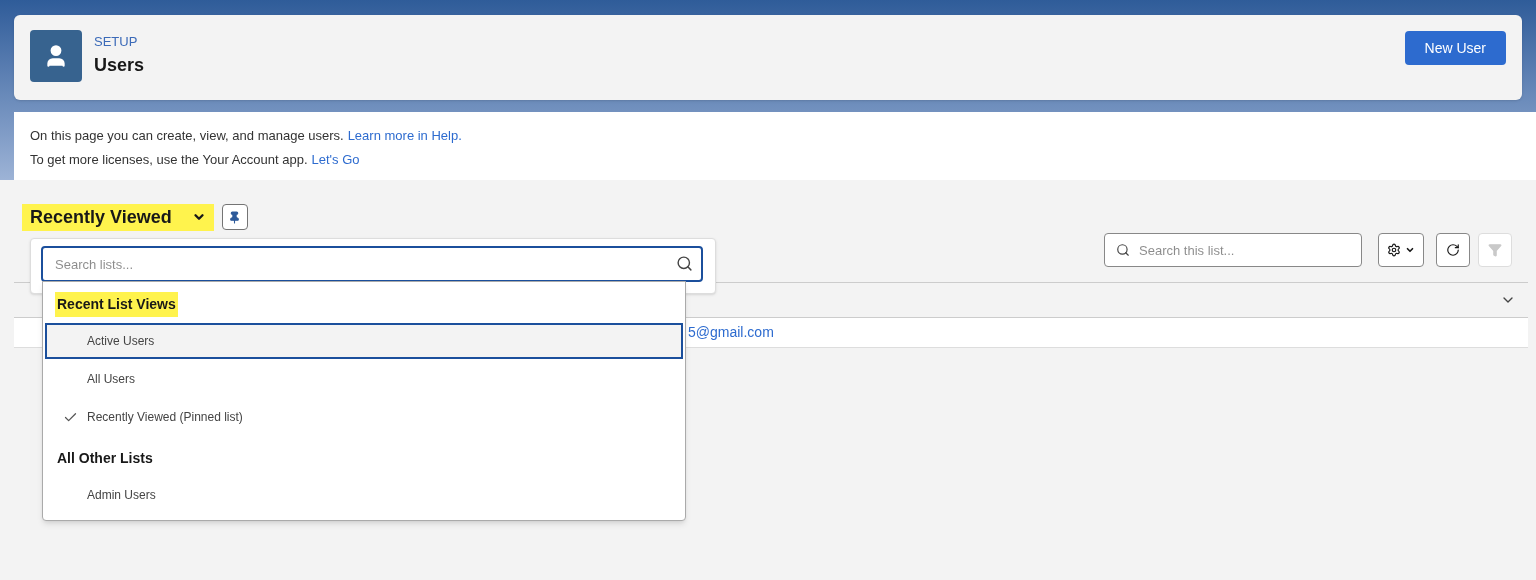 This screenshot has width=1536, height=580. I want to click on settings-button, so click(1401, 250).